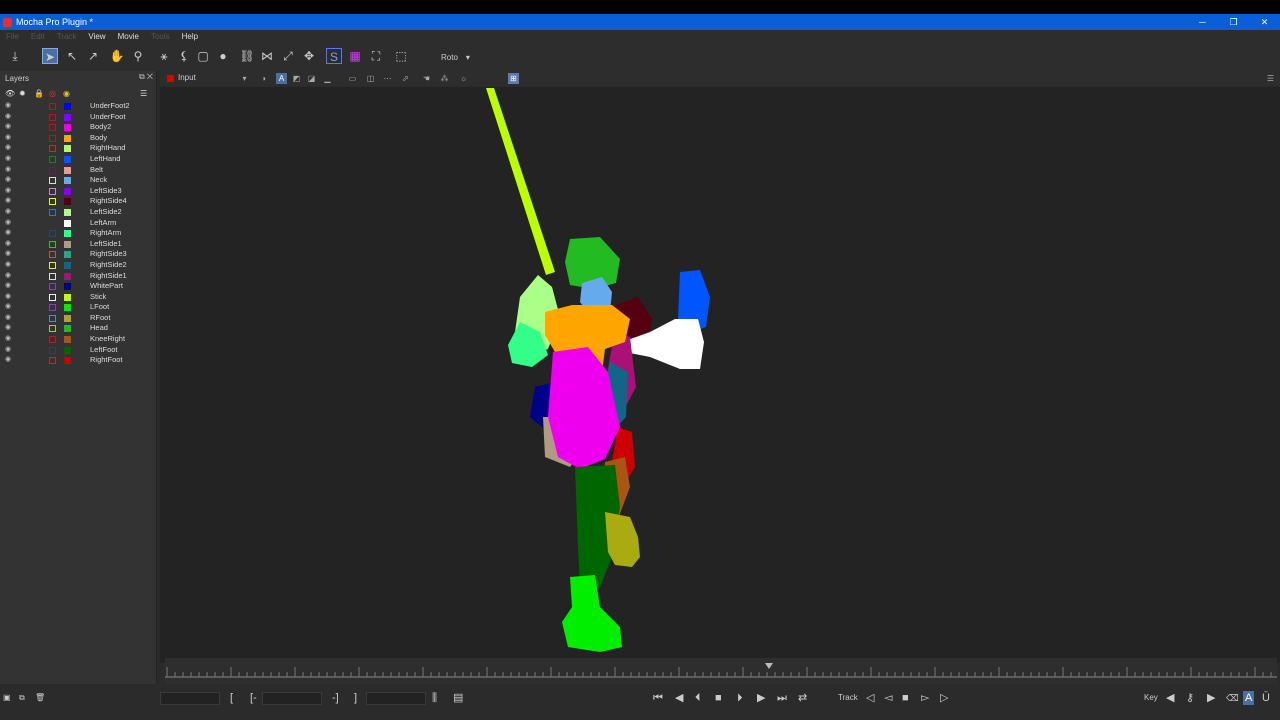 This screenshot has height=720, width=1280. Describe the element at coordinates (296, 78) in the screenshot. I see `overlay-icon: ◩` at that location.